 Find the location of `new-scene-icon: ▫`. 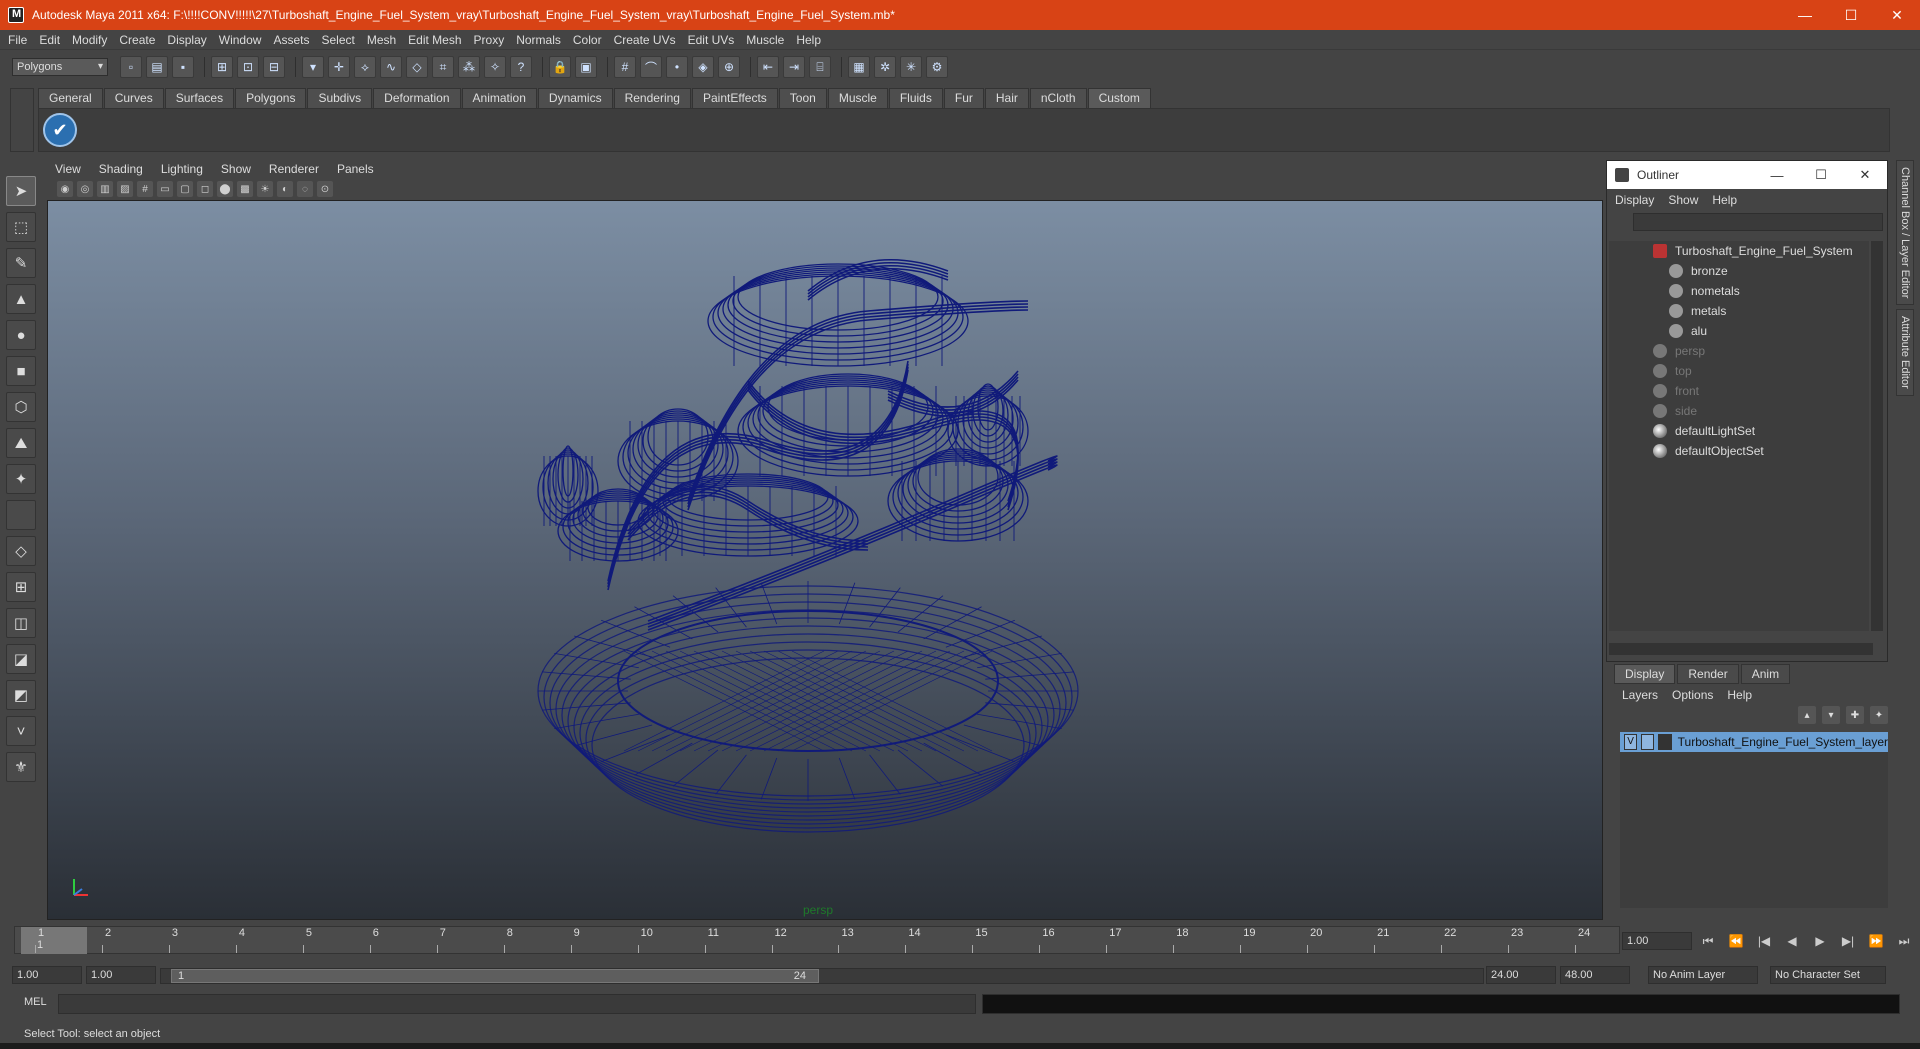

new-scene-icon: ▫ is located at coordinates (131, 67).